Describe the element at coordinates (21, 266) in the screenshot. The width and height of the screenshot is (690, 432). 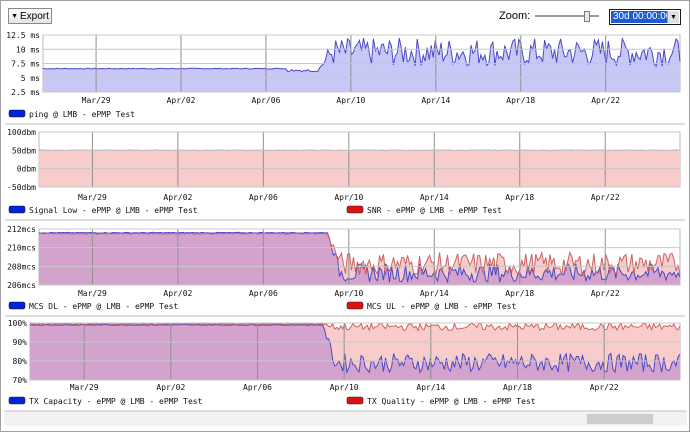
I see `y-tick-label: 208mcs` at that location.